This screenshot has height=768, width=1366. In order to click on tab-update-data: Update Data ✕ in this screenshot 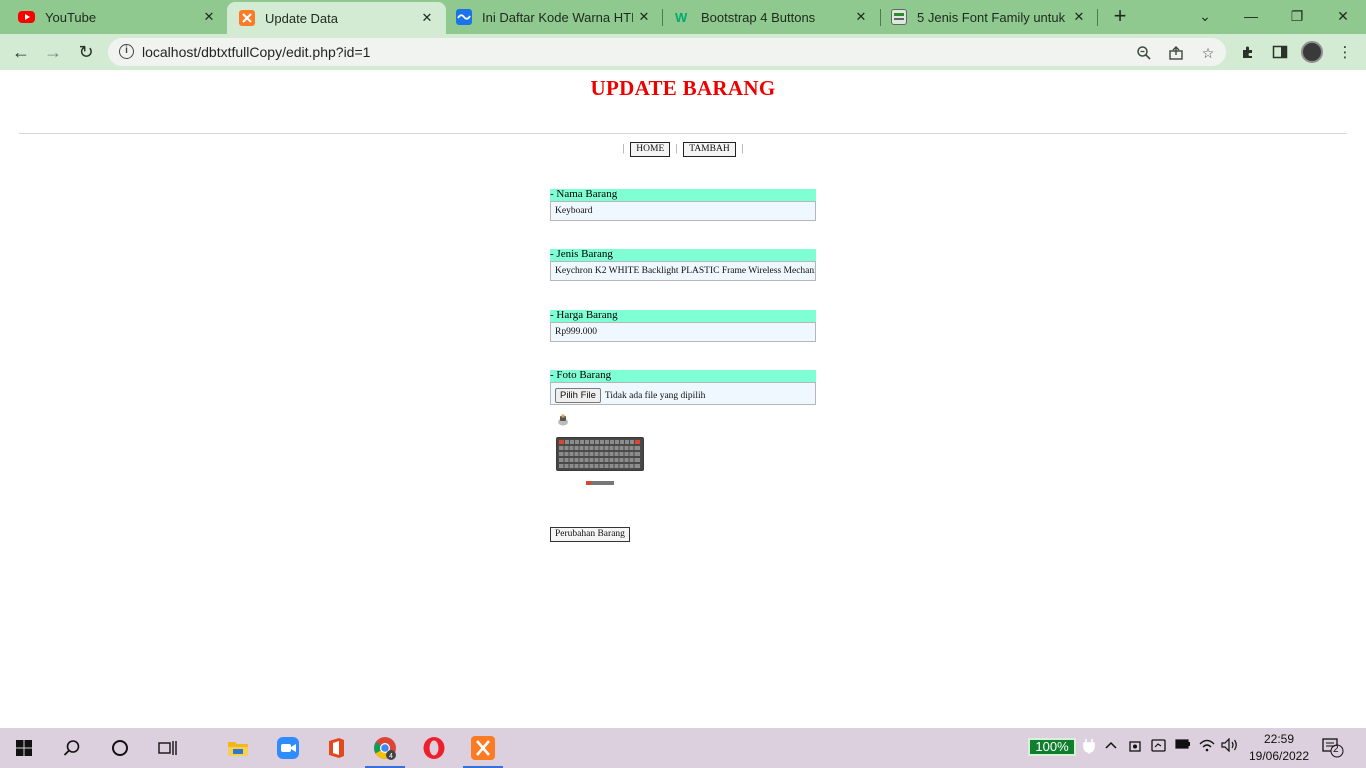, I will do `click(336, 18)`.